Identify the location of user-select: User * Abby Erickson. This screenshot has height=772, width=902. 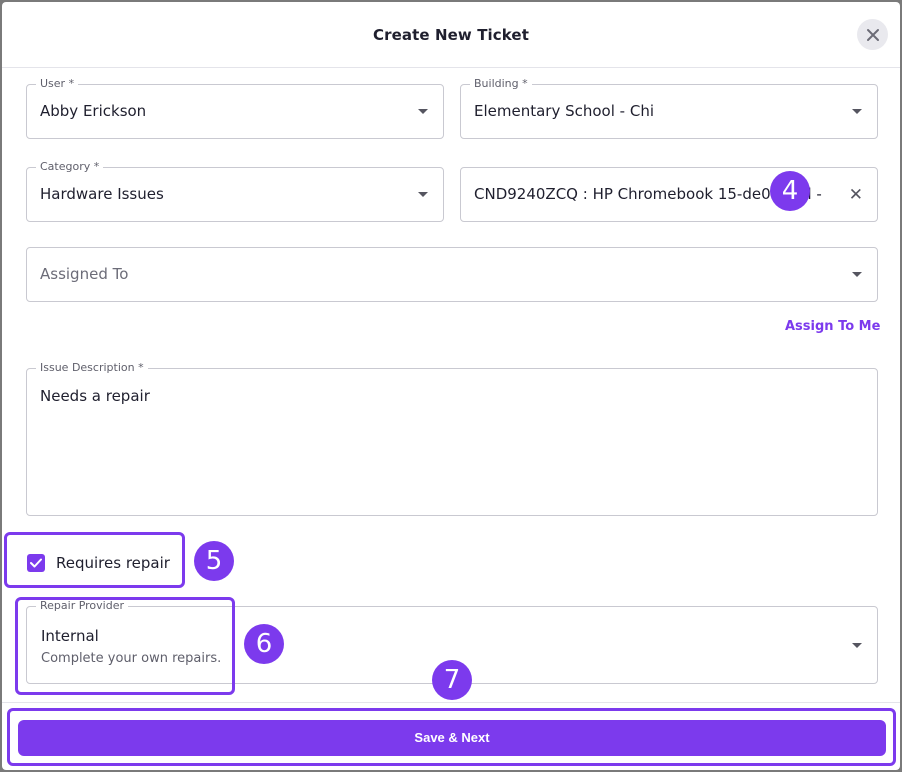
(235, 108).